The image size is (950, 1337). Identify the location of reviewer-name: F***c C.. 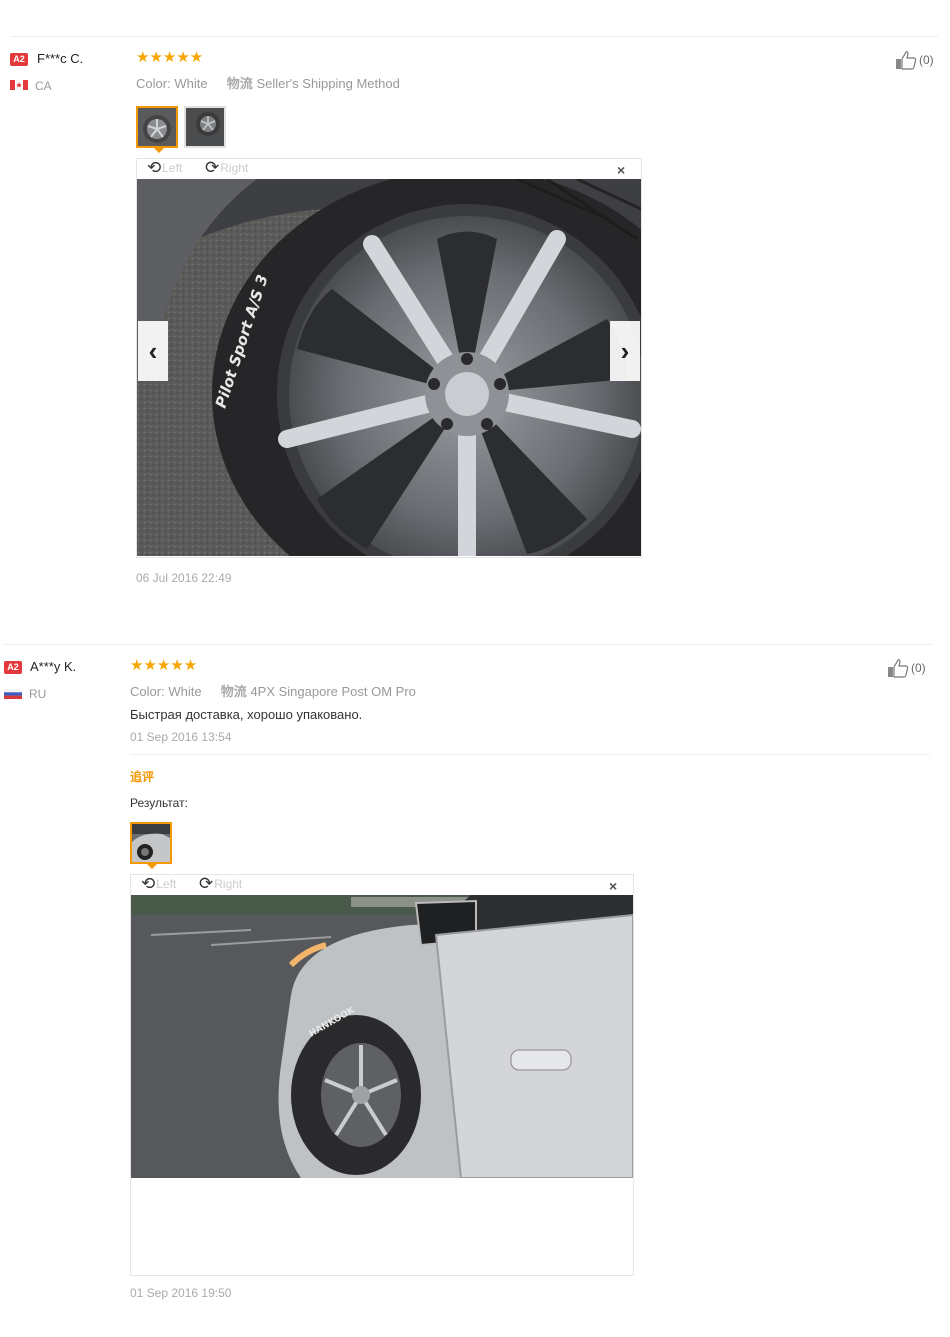
(60, 58).